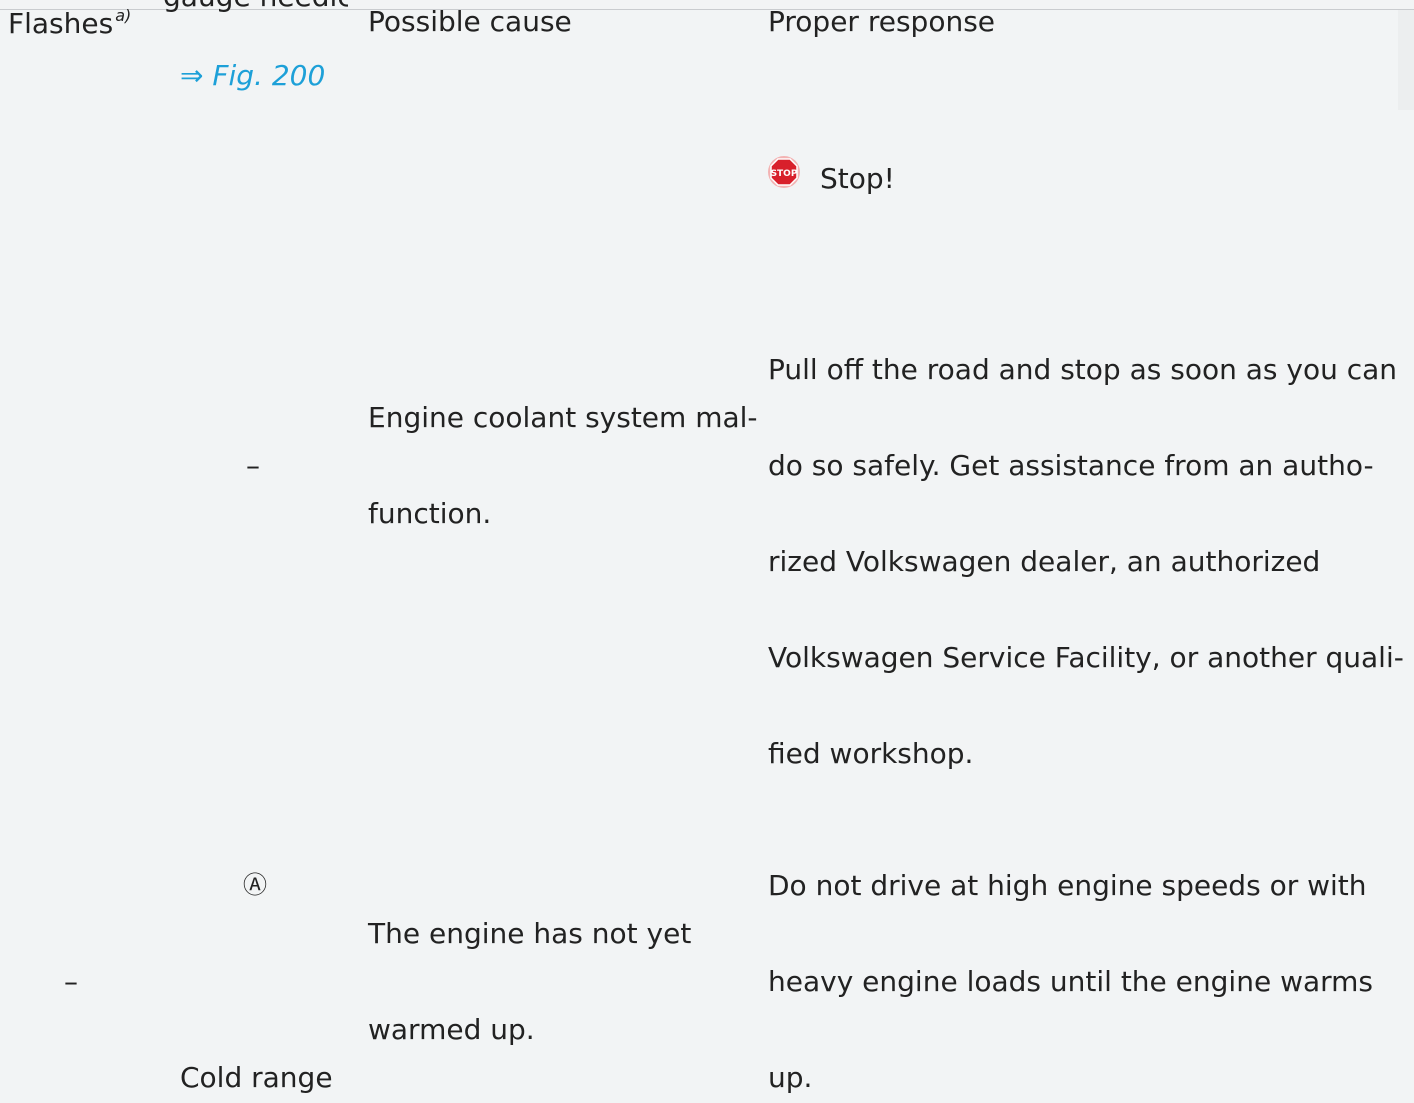 The width and height of the screenshot is (1414, 1103). What do you see at coordinates (451, 1029) in the screenshot?
I see `cause-line: warmed up.` at bounding box center [451, 1029].